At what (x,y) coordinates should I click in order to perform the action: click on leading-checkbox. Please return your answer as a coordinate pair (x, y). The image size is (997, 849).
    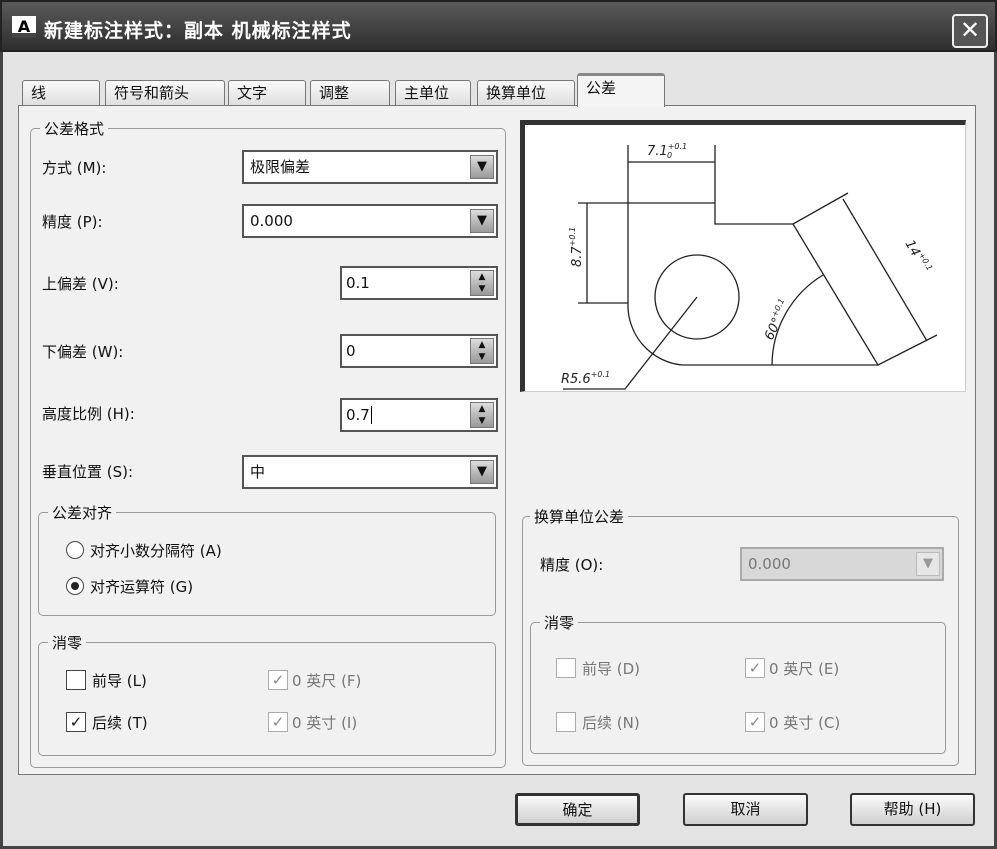
    Looking at the image, I should click on (76, 680).